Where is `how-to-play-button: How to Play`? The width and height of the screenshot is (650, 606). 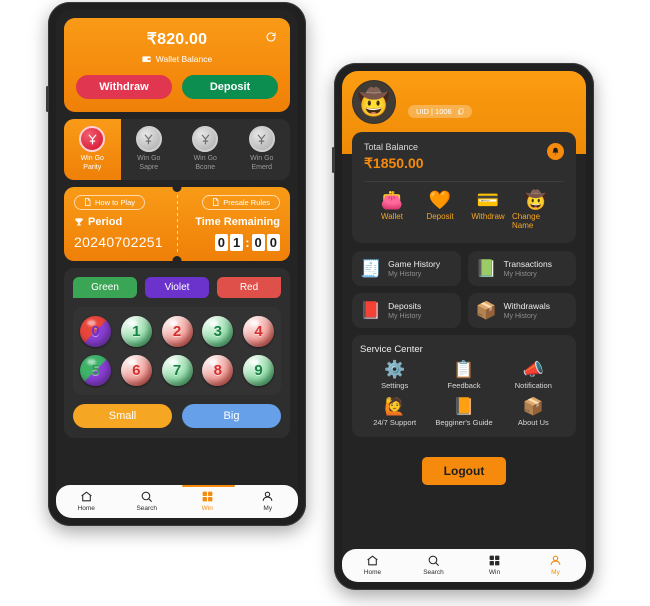 how-to-play-button: How to Play is located at coordinates (110, 202).